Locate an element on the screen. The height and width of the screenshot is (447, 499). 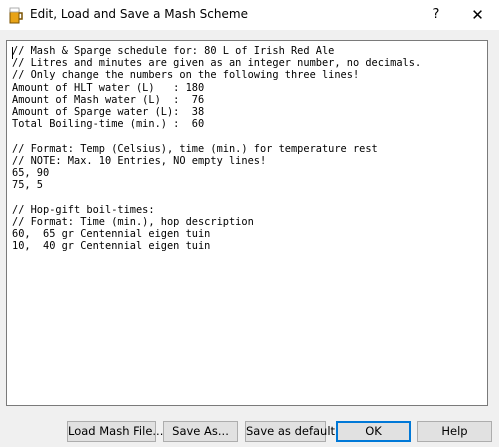
title-bar: Edit, Load and Save a Mash Scheme ? ✕ is located at coordinates (249, 15).